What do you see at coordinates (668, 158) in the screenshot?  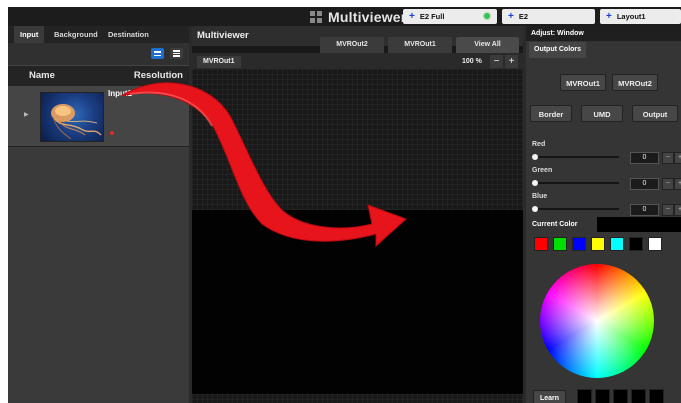 I see `red-decrement-button: −` at bounding box center [668, 158].